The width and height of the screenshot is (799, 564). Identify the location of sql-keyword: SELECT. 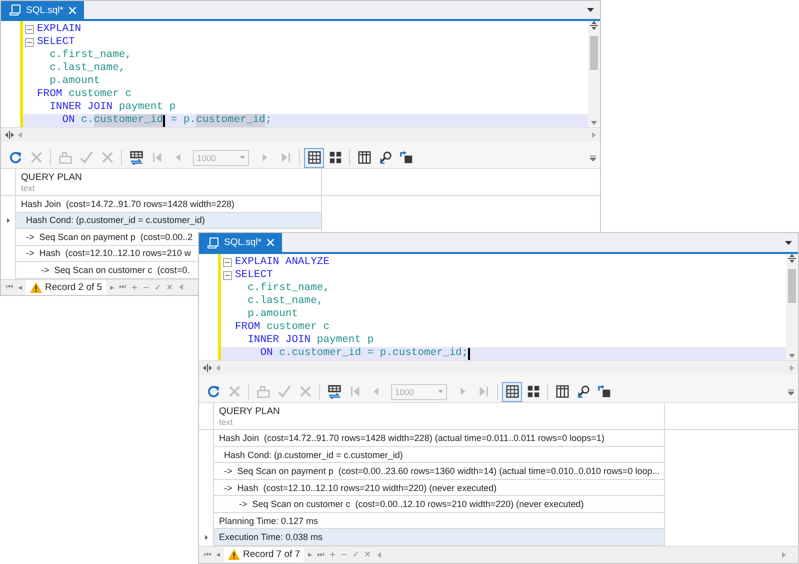
(56, 42).